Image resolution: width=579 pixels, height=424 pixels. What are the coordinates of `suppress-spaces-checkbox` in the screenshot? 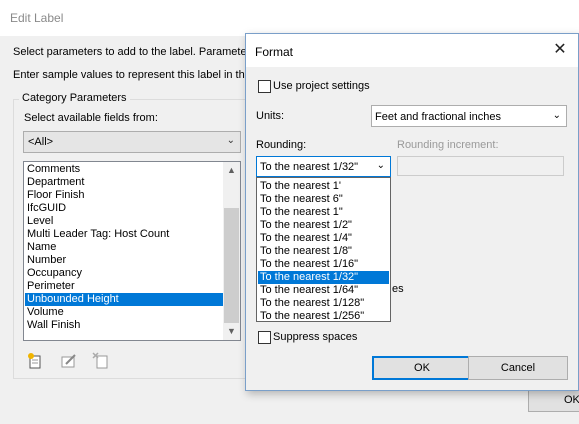 It's located at (264, 337).